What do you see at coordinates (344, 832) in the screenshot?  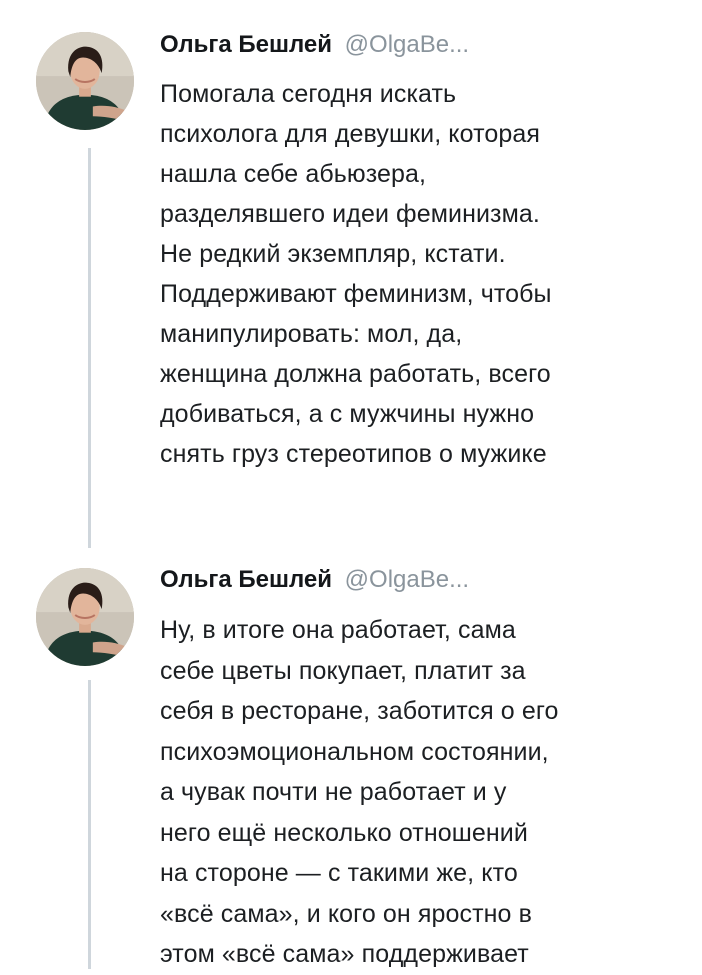 I see `tweet-text-line: него ещё несколько отношений` at bounding box center [344, 832].